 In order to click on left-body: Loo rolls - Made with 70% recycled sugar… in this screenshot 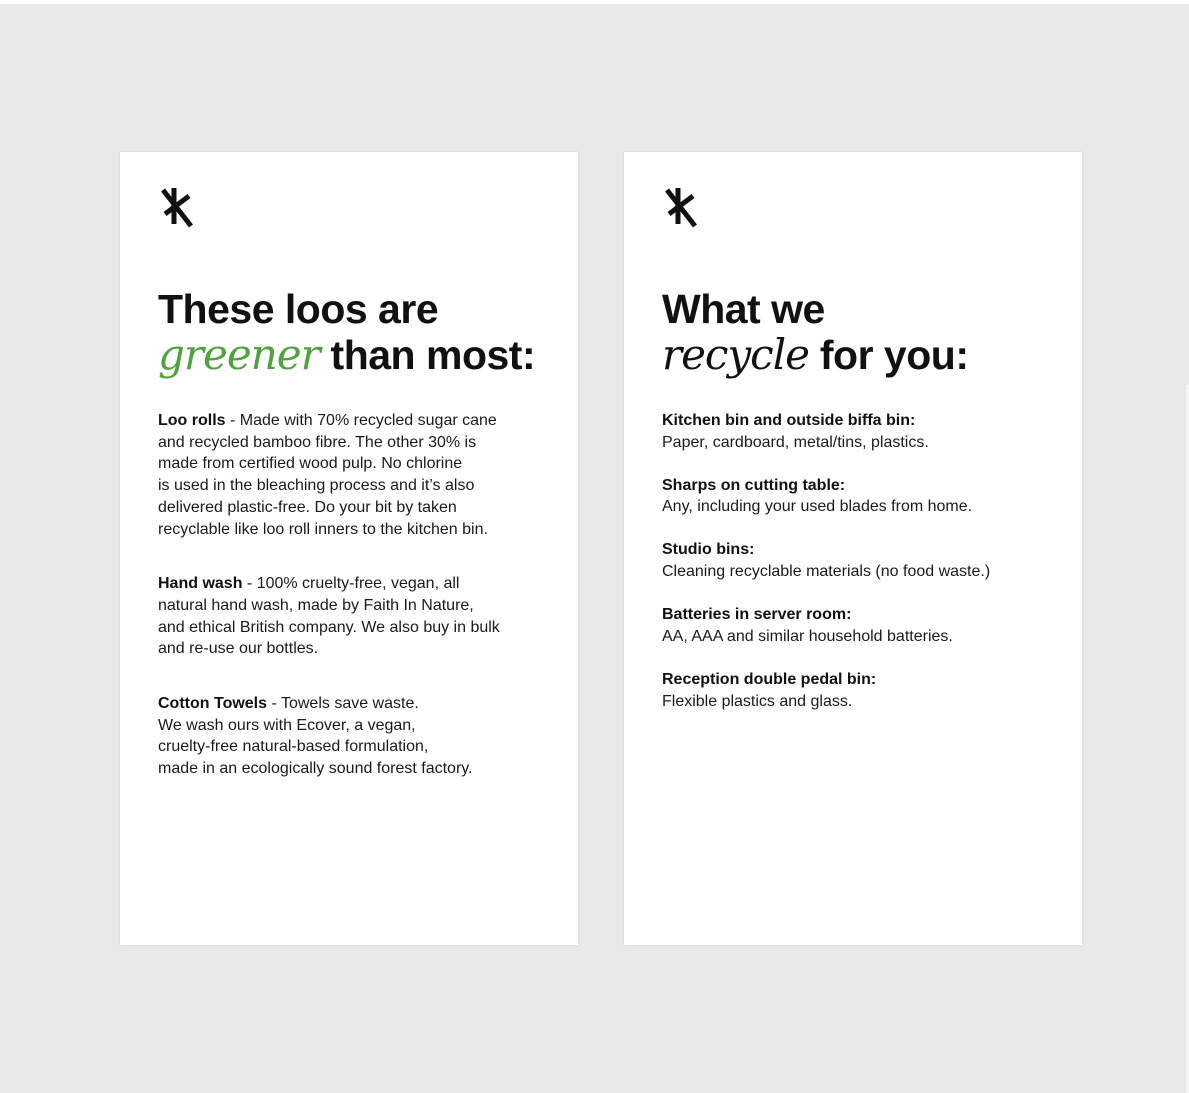, I will do `click(358, 611)`.